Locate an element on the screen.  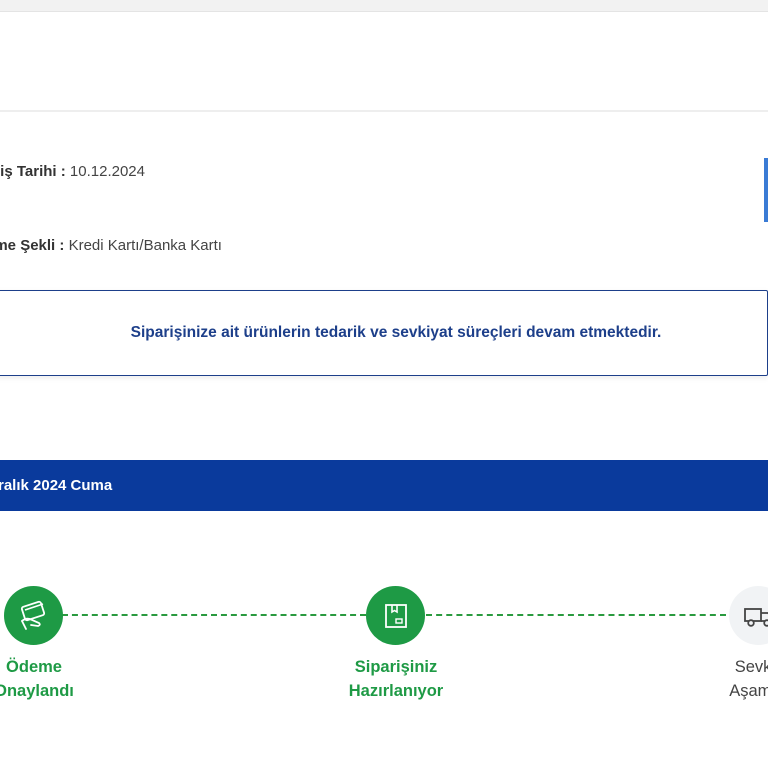
step-label-line: Onaylandı is located at coordinates (37, 691).